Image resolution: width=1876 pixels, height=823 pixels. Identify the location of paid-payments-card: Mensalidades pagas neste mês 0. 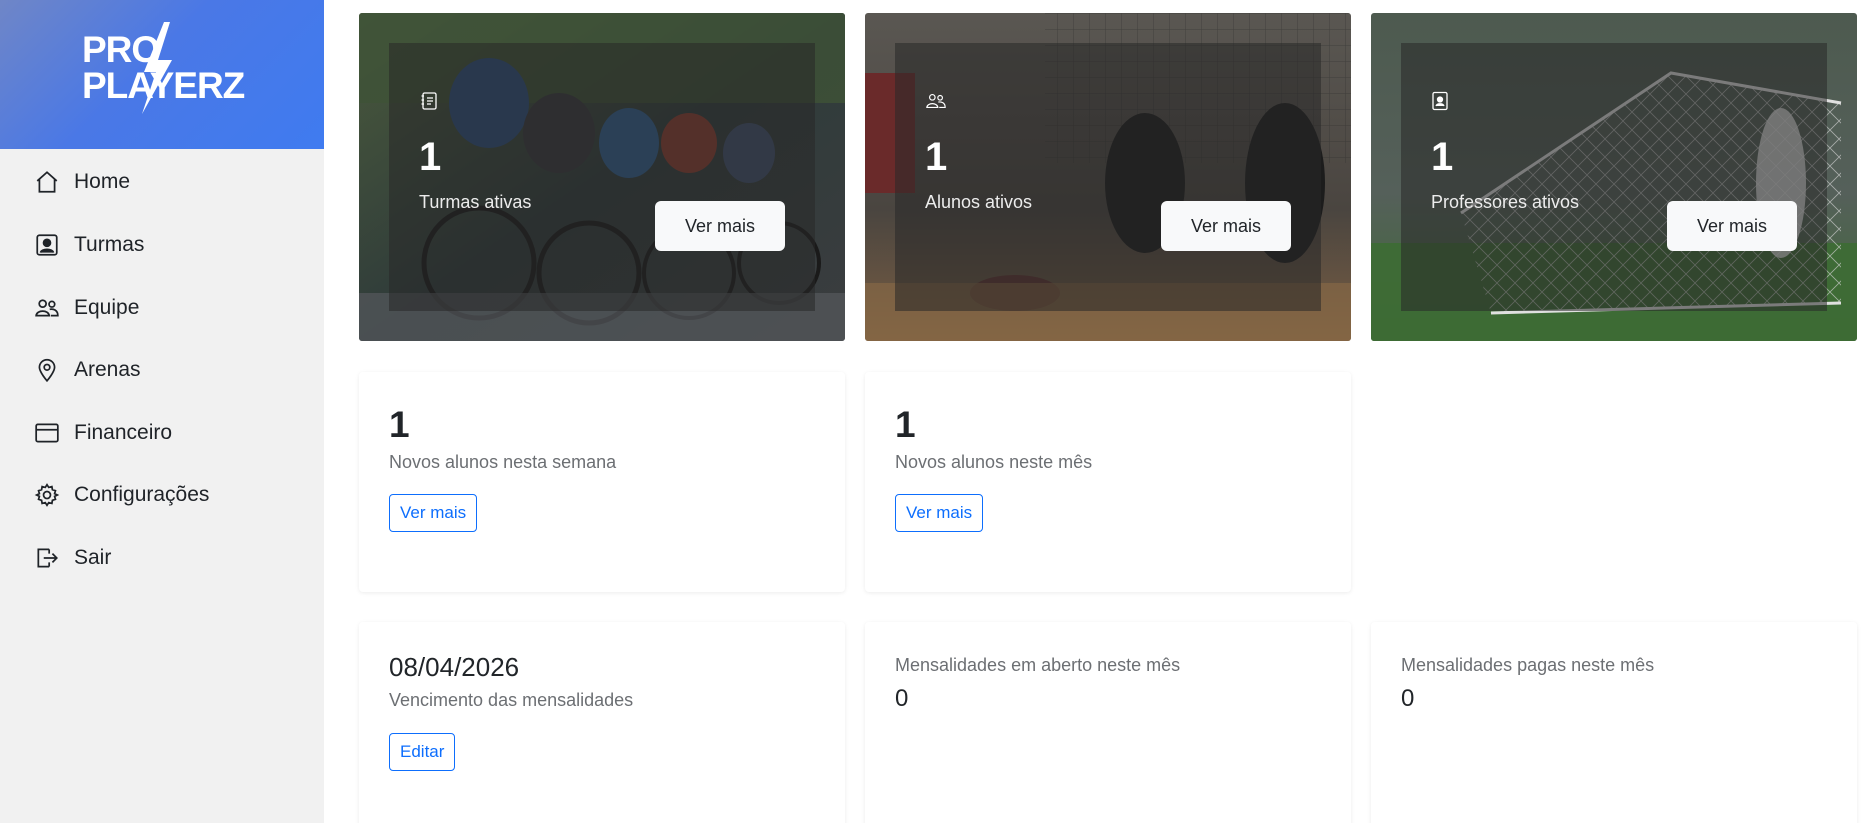
(1614, 722).